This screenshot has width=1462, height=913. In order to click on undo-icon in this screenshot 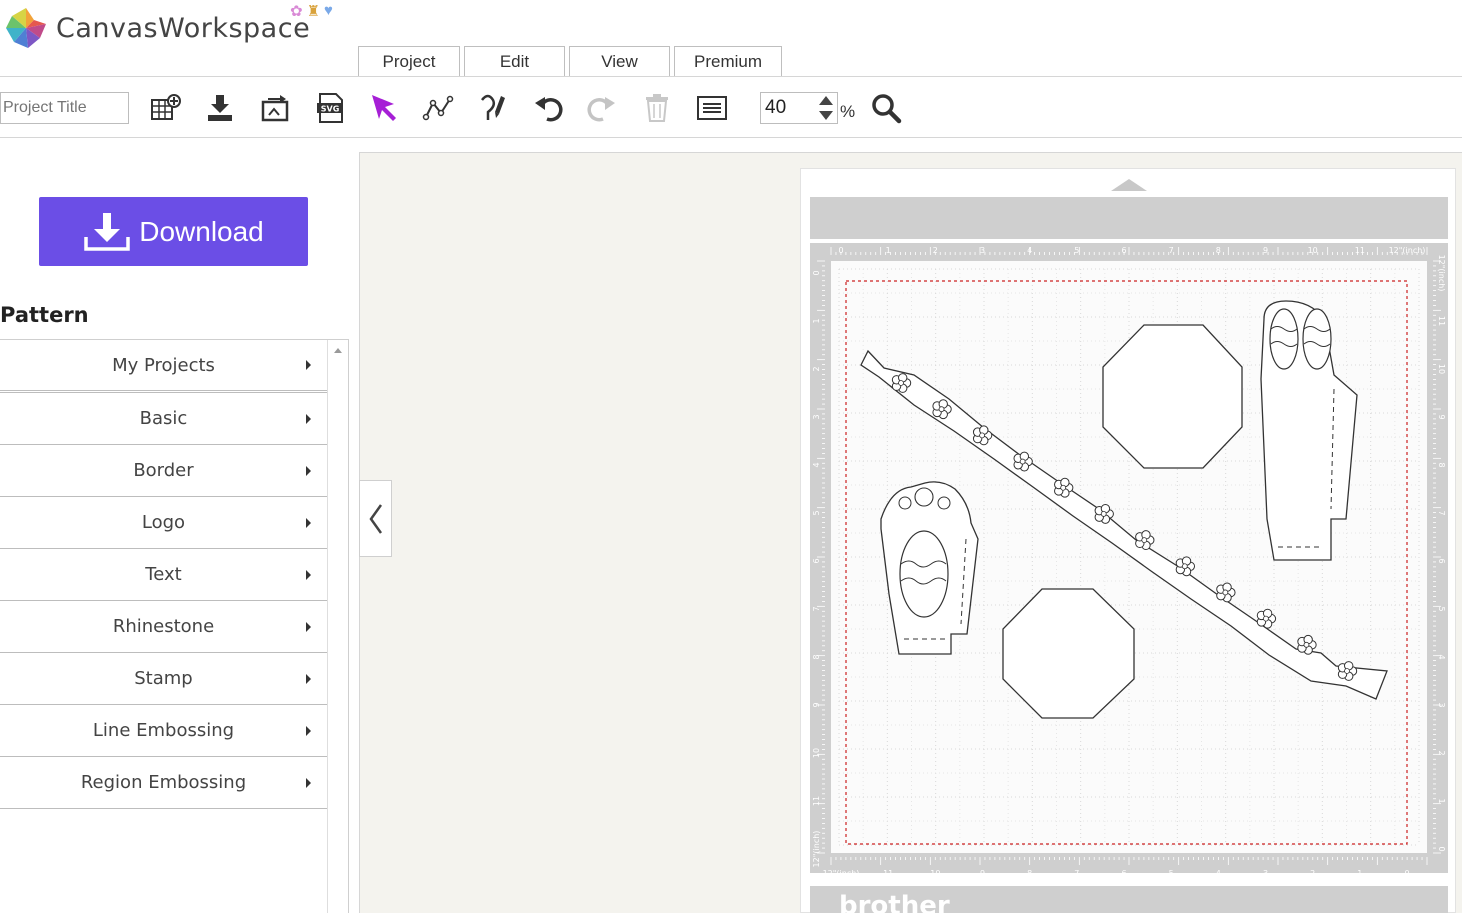, I will do `click(549, 109)`.